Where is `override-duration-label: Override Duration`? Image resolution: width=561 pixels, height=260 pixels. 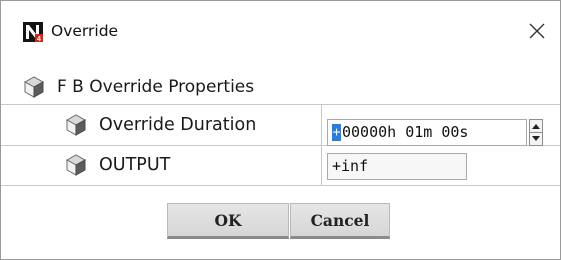
override-duration-label: Override Duration is located at coordinates (178, 125).